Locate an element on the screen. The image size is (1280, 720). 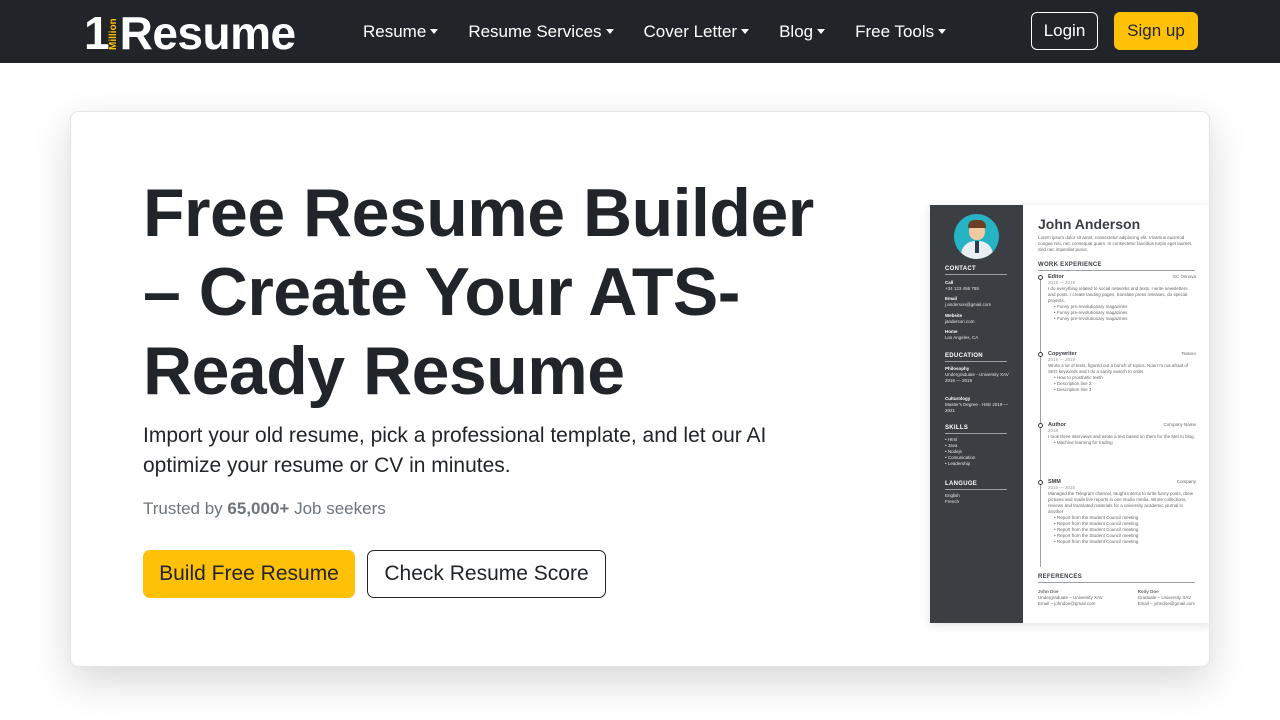
job-company: Company Name is located at coordinates (1179, 424).